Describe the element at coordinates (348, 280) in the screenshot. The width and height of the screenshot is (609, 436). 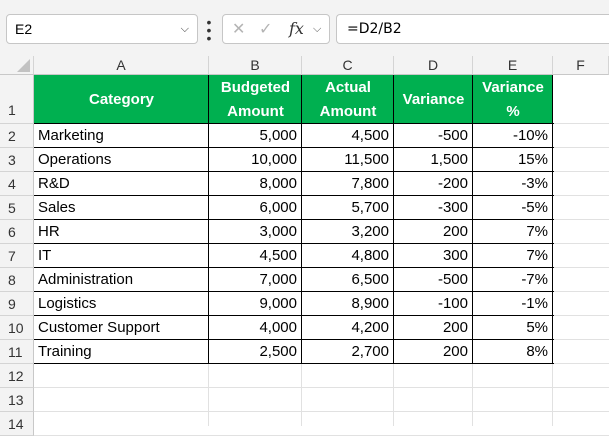
I see `cell-actual-amount: 6,500` at that location.